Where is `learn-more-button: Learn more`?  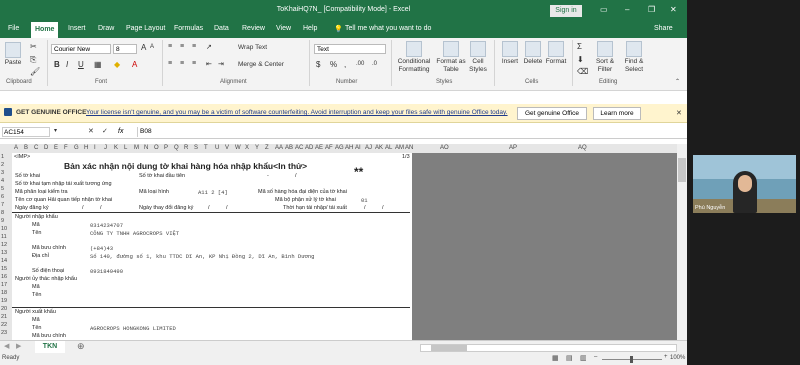 learn-more-button: Learn more is located at coordinates (617, 113).